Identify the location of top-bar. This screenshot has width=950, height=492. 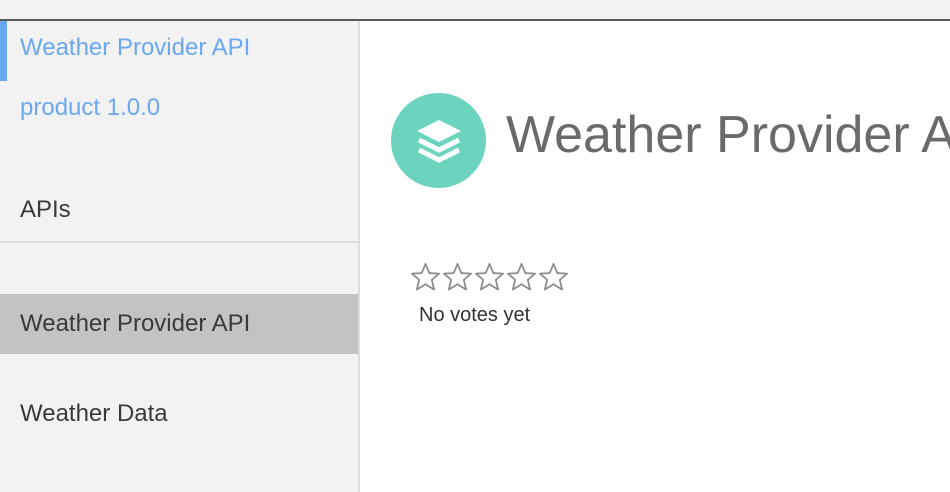
(475, 10).